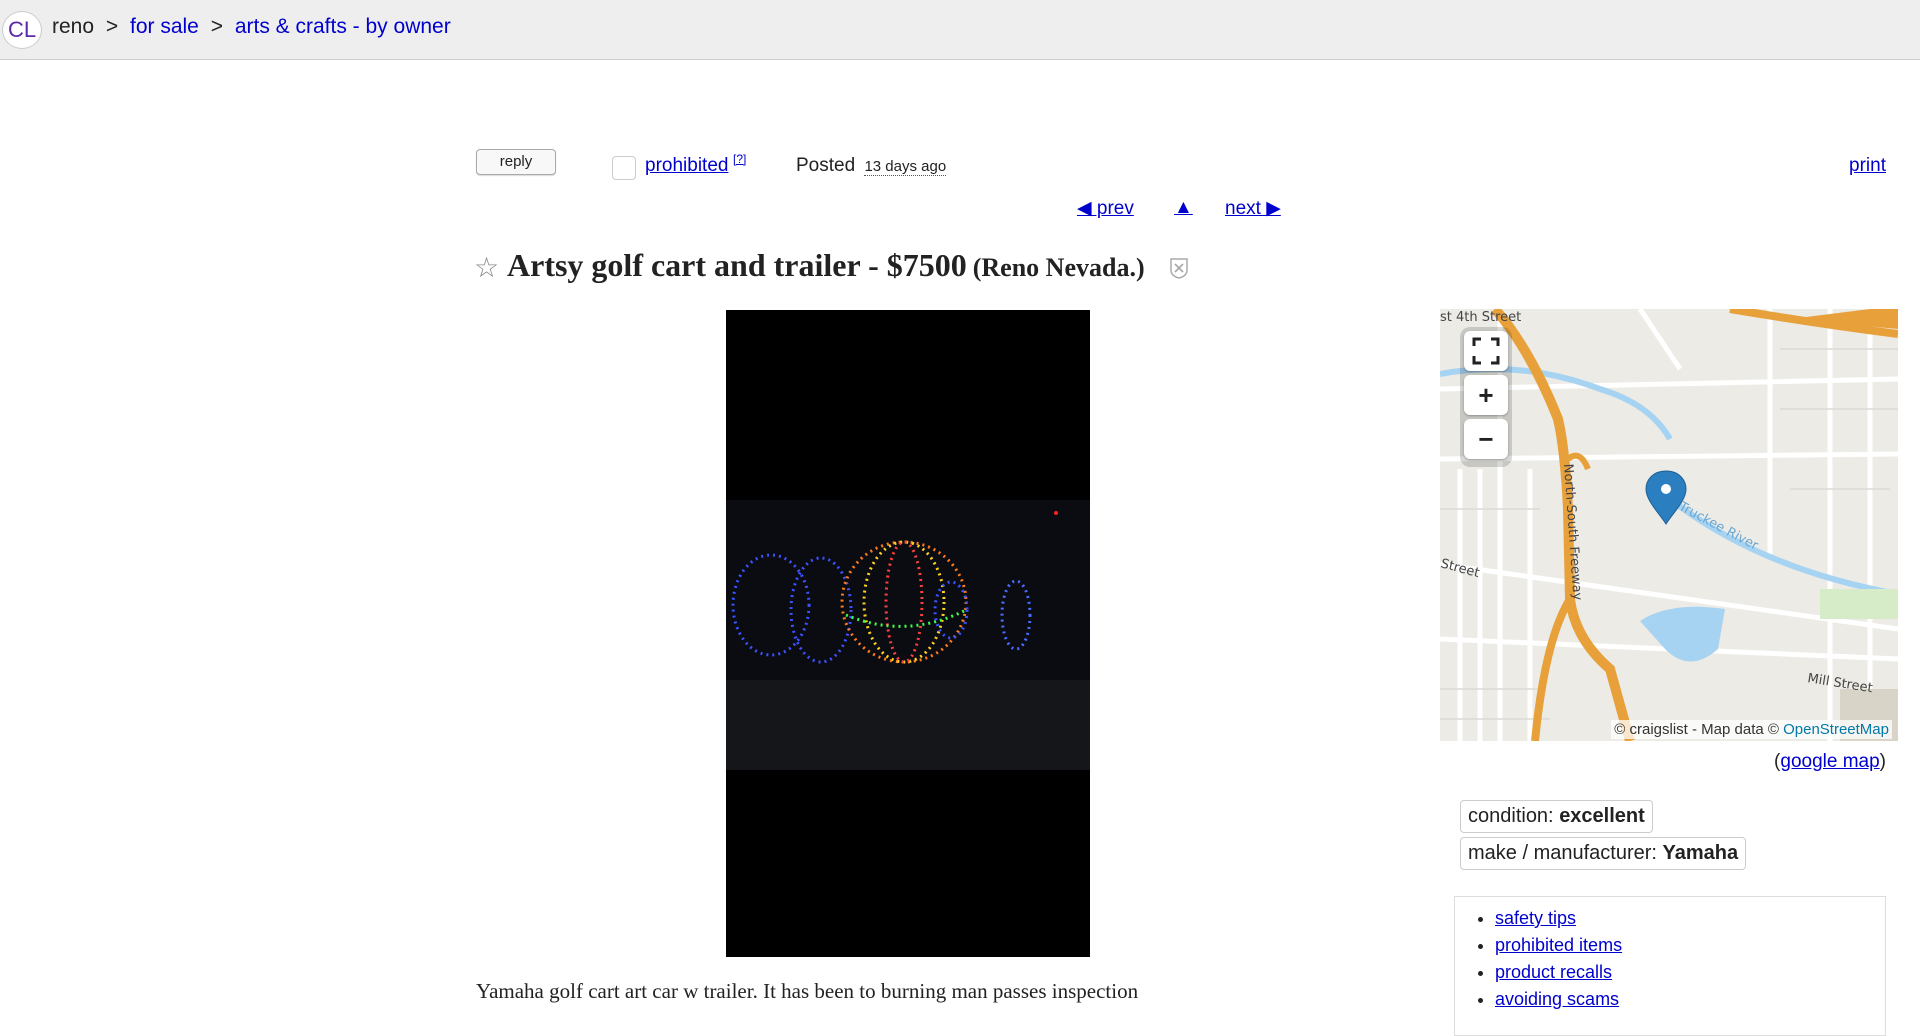 This screenshot has width=1920, height=1036. I want to click on posted-info: Posted 13 days ago, so click(871, 166).